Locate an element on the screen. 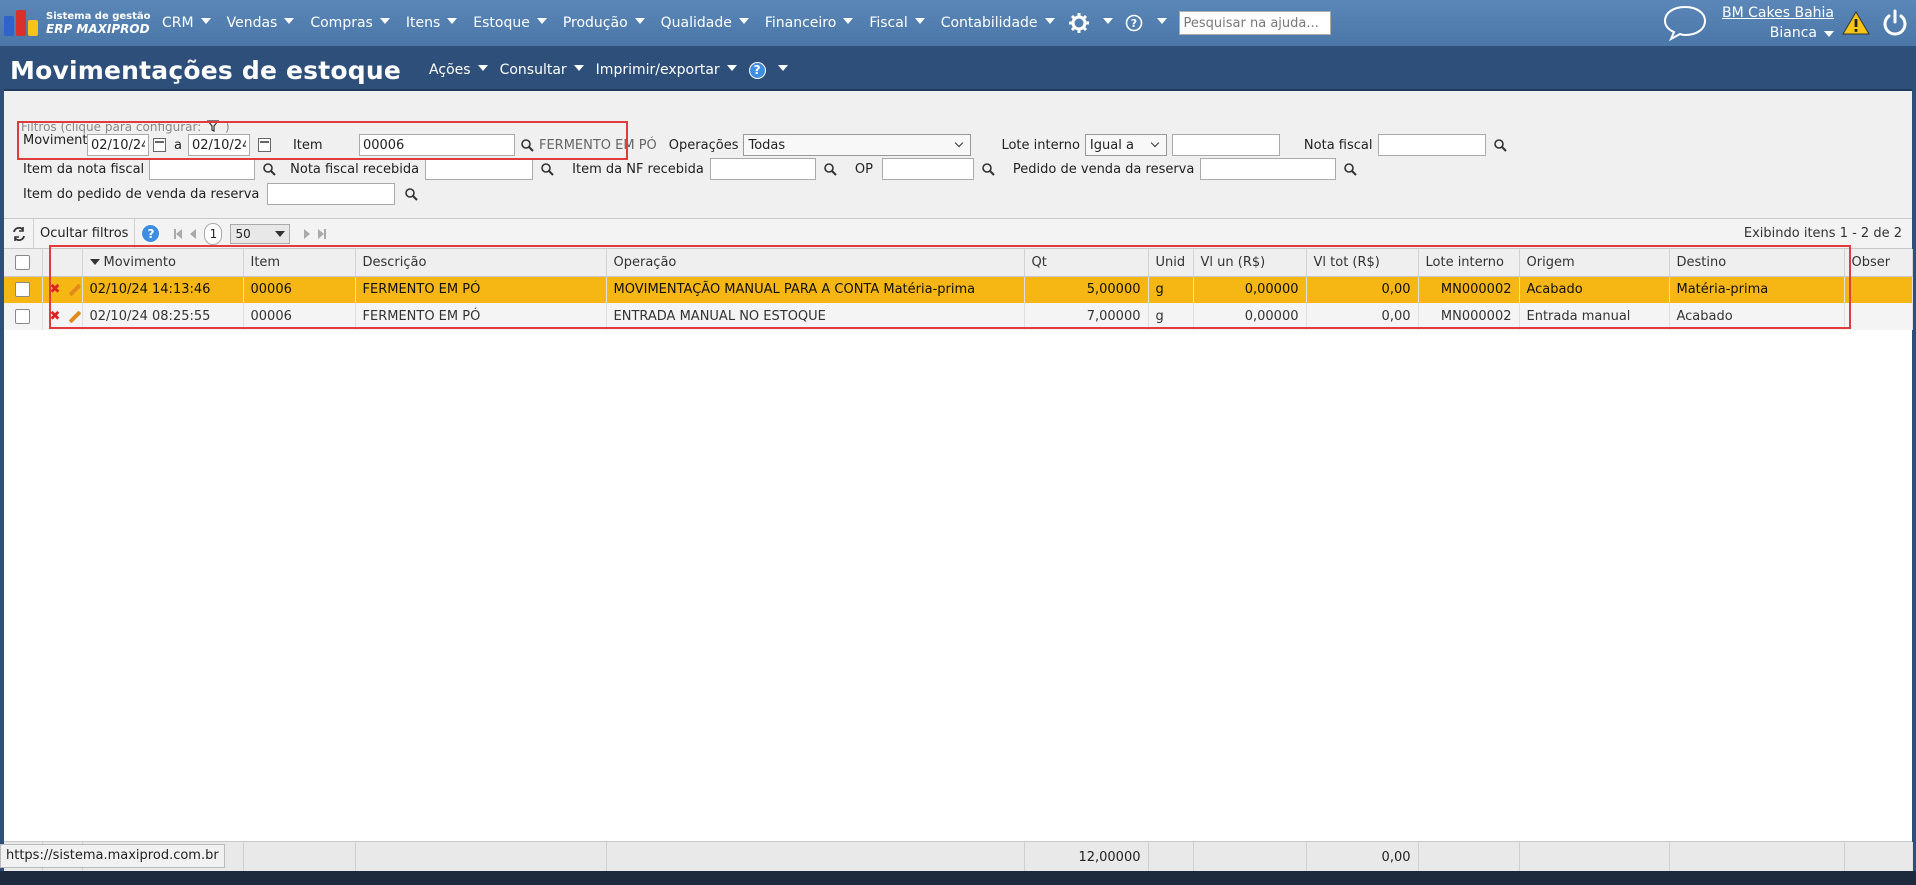  sort-desc-icon is located at coordinates (94, 262).